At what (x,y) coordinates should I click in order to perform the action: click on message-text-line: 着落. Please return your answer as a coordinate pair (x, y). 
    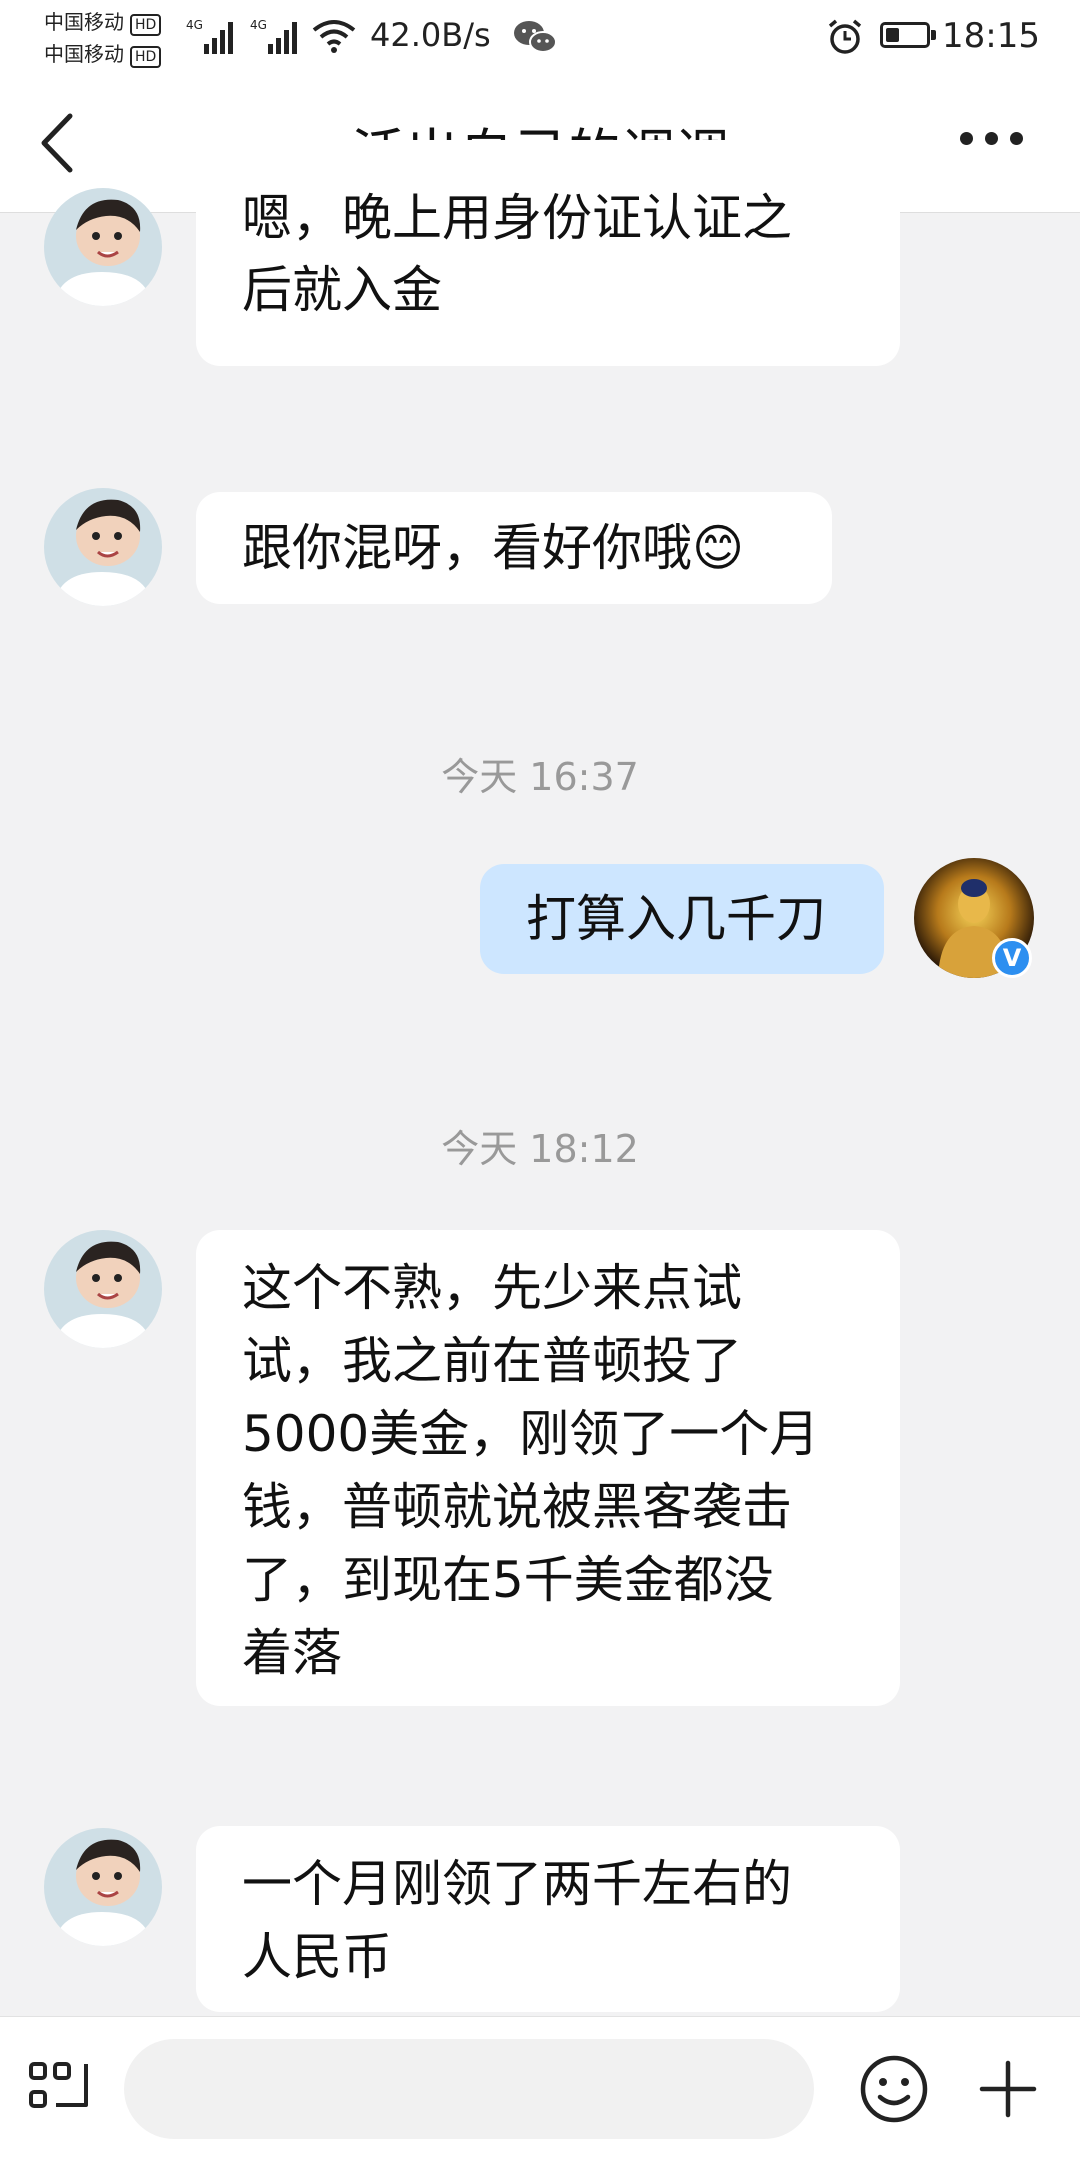
    Looking at the image, I should click on (292, 1653).